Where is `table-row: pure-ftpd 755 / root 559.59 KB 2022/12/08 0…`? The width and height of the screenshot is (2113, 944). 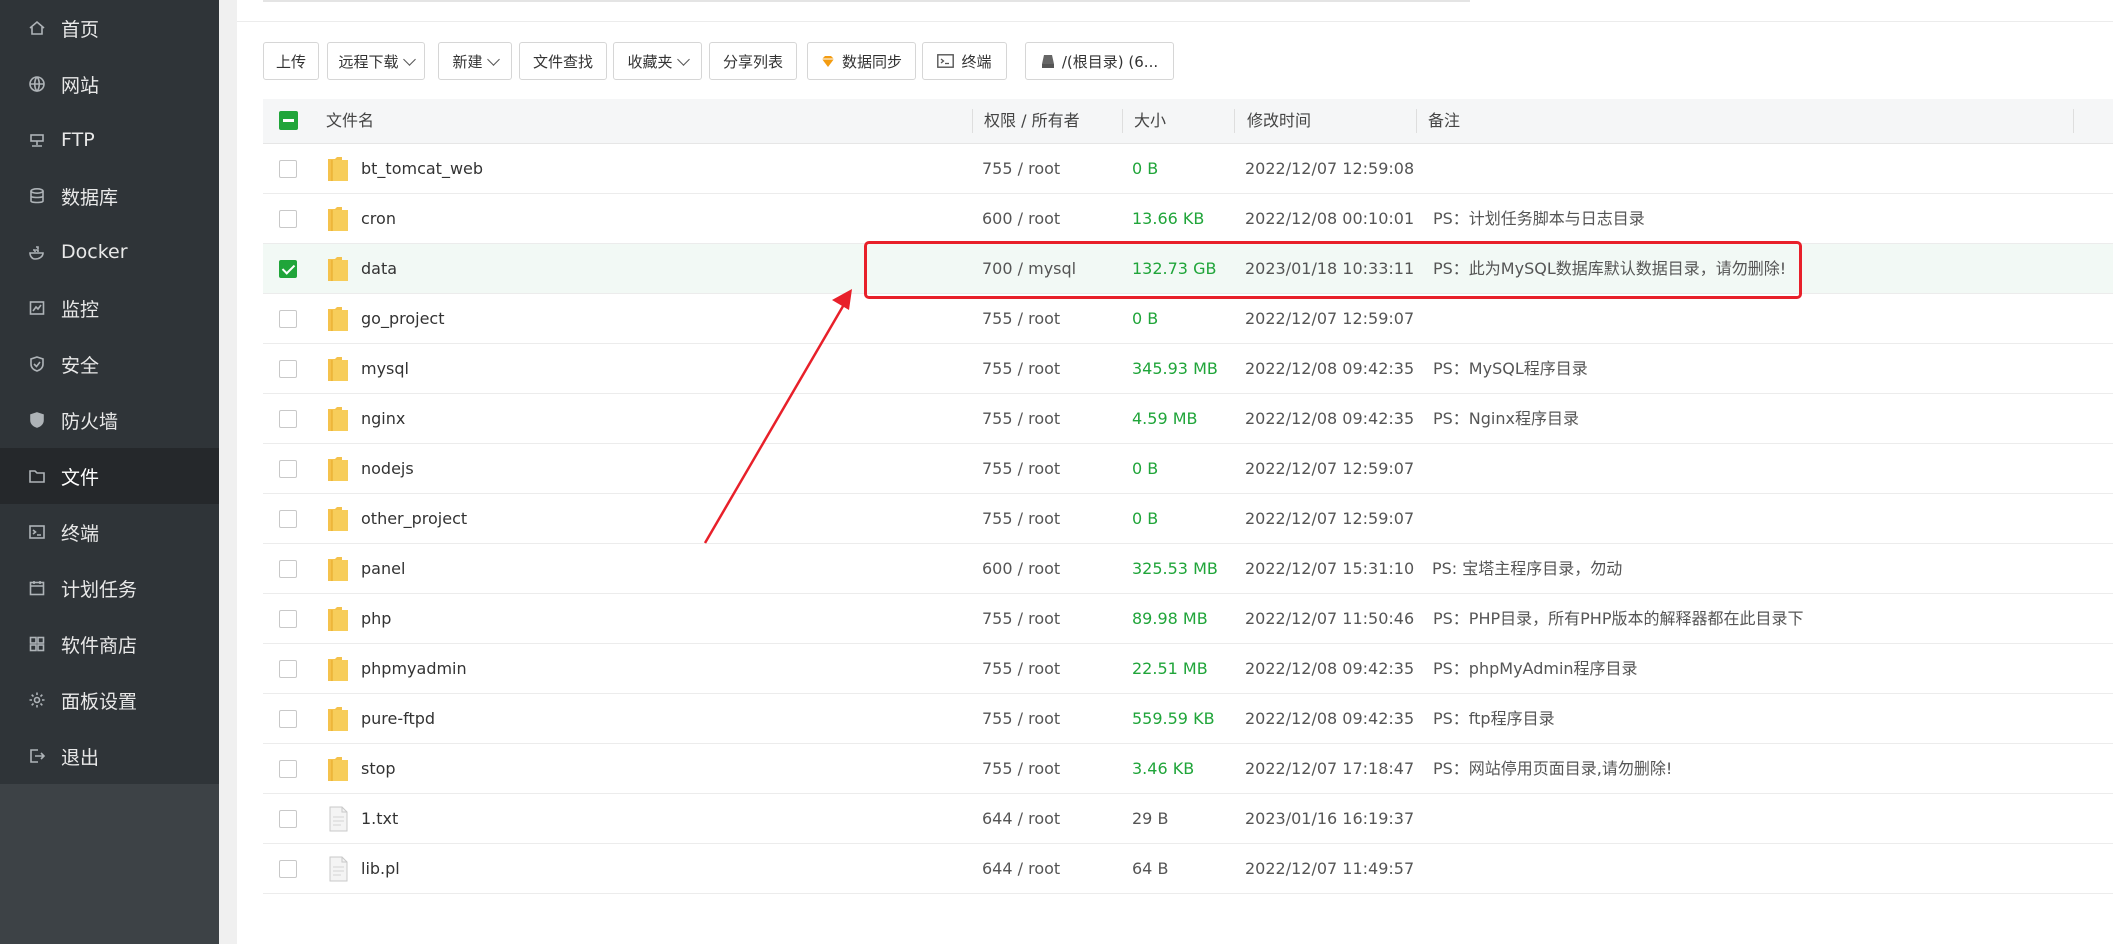 table-row: pure-ftpd 755 / root 559.59 KB 2022/12/08 0… is located at coordinates (1188, 719).